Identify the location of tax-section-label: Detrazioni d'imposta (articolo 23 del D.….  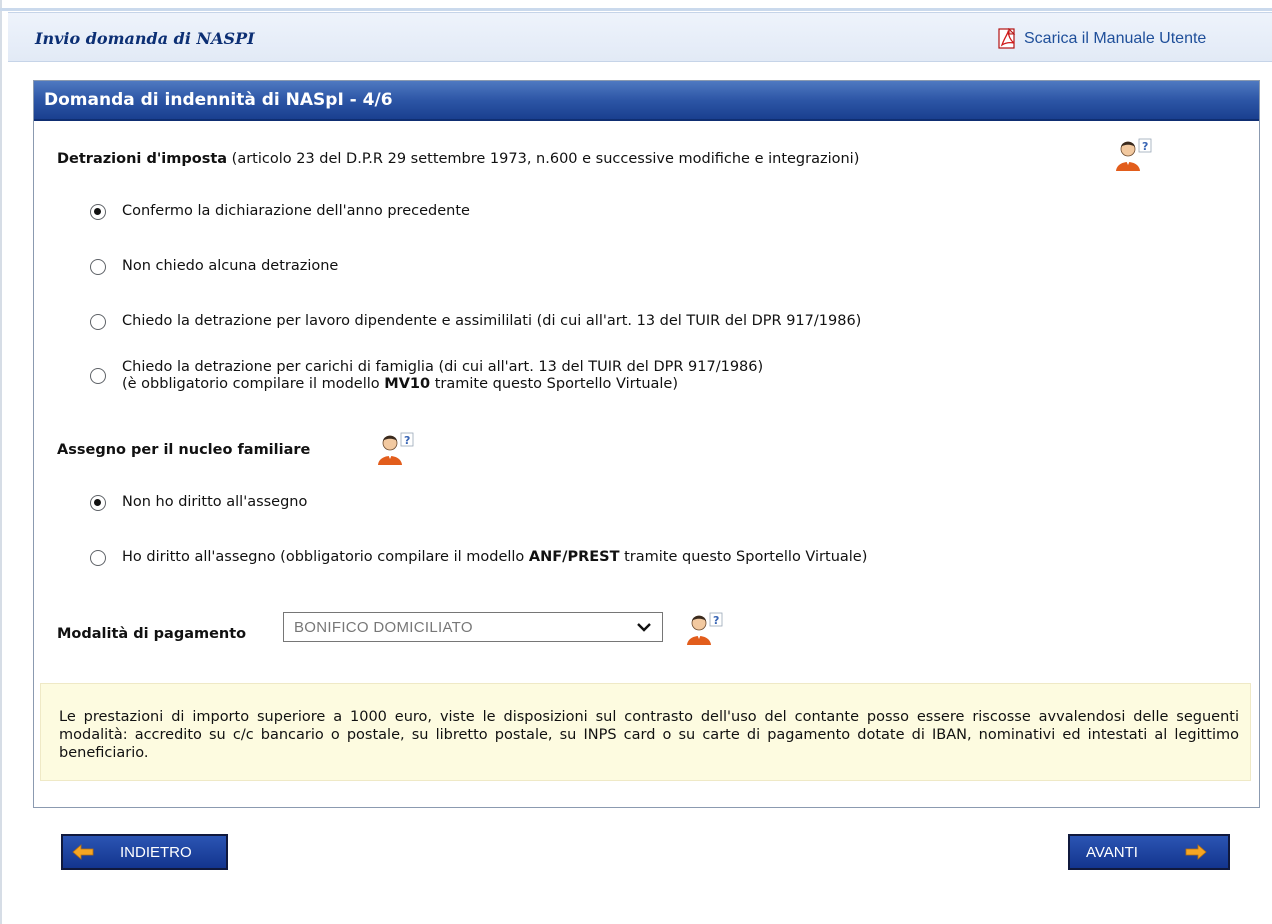
(458, 159).